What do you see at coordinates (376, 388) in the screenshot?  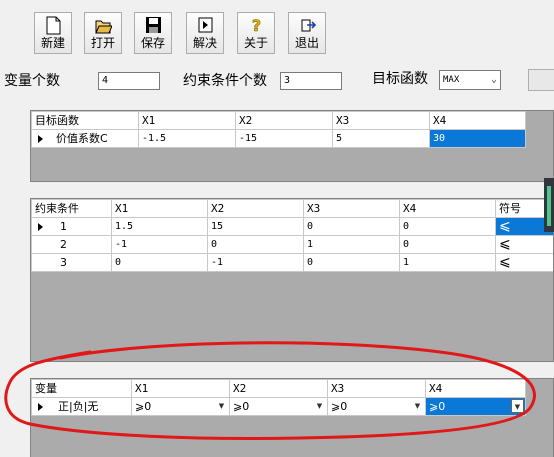 I see `variable-header-x3: X3` at bounding box center [376, 388].